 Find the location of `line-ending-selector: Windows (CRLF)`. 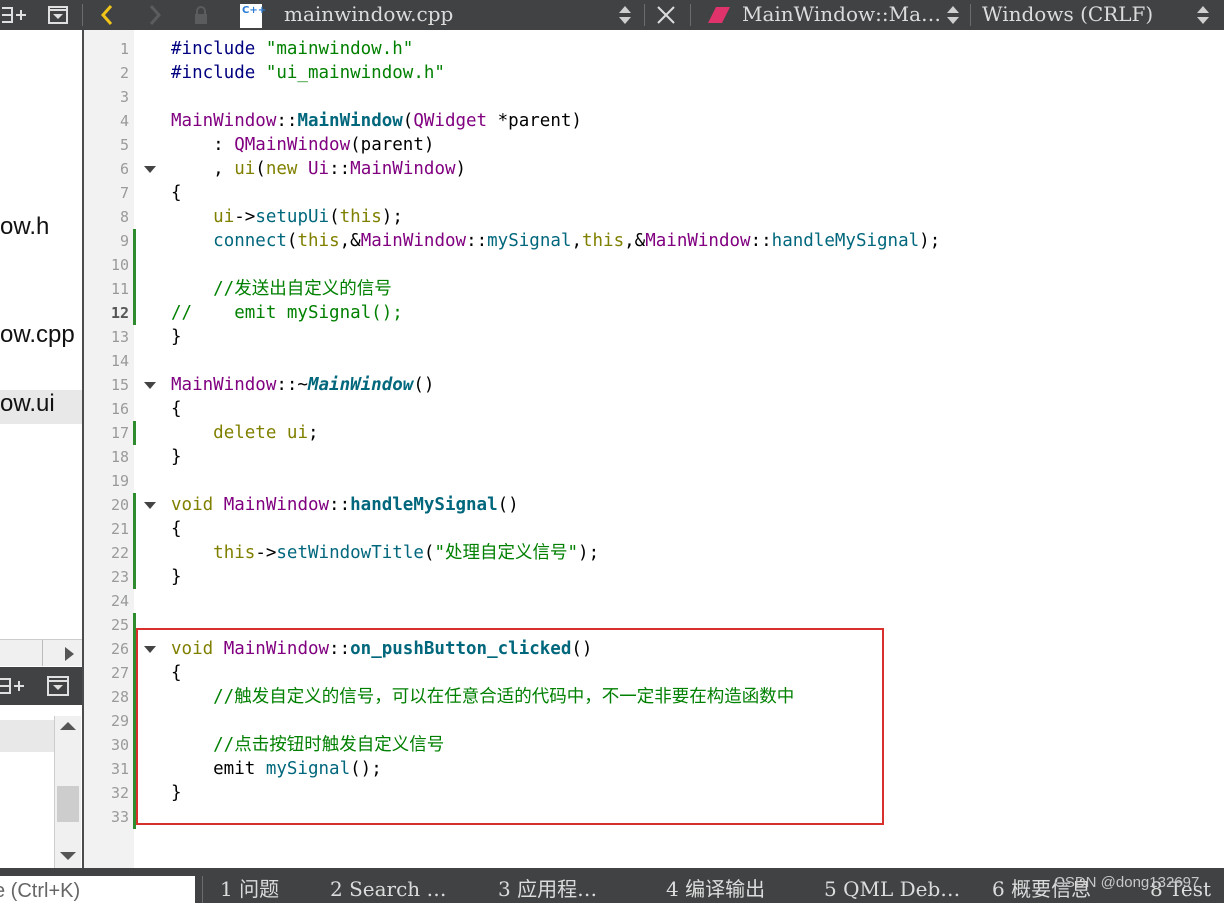

line-ending-selector: Windows (CRLF) is located at coordinates (1067, 15).